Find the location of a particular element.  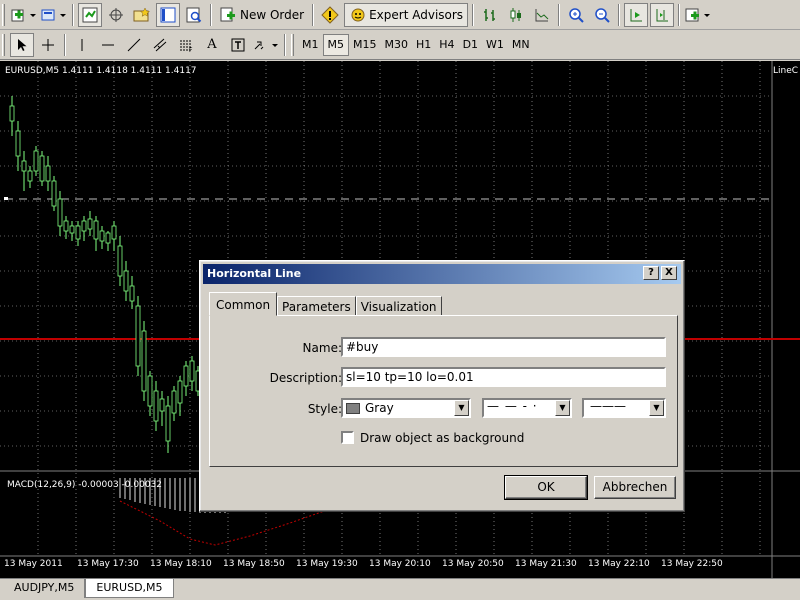

horizontal-line-icon is located at coordinates (108, 45).